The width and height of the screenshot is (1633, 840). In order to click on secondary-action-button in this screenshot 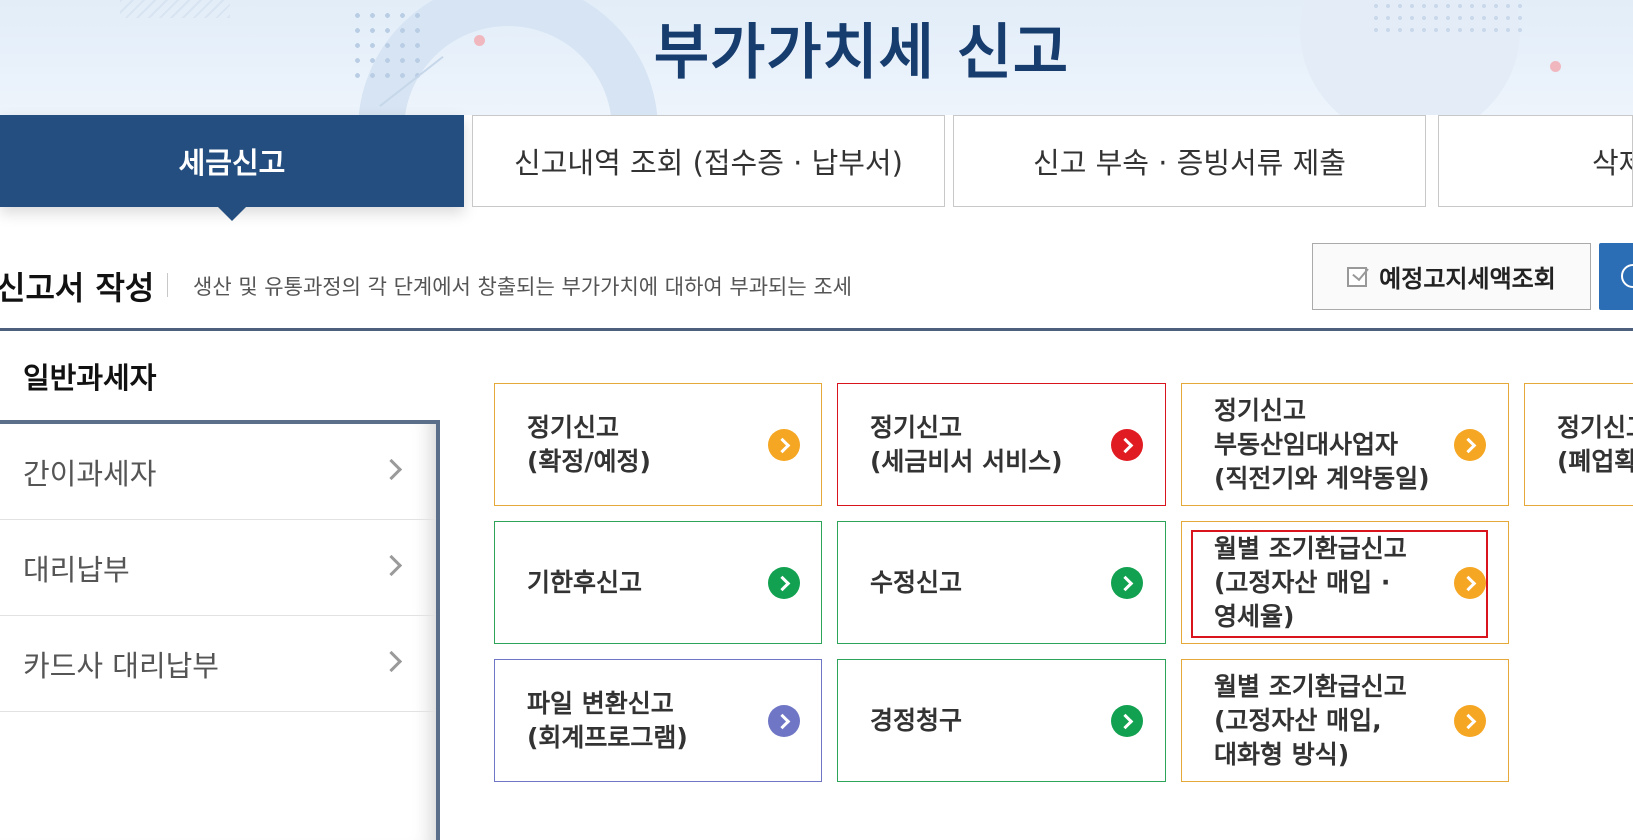, I will do `click(1616, 276)`.